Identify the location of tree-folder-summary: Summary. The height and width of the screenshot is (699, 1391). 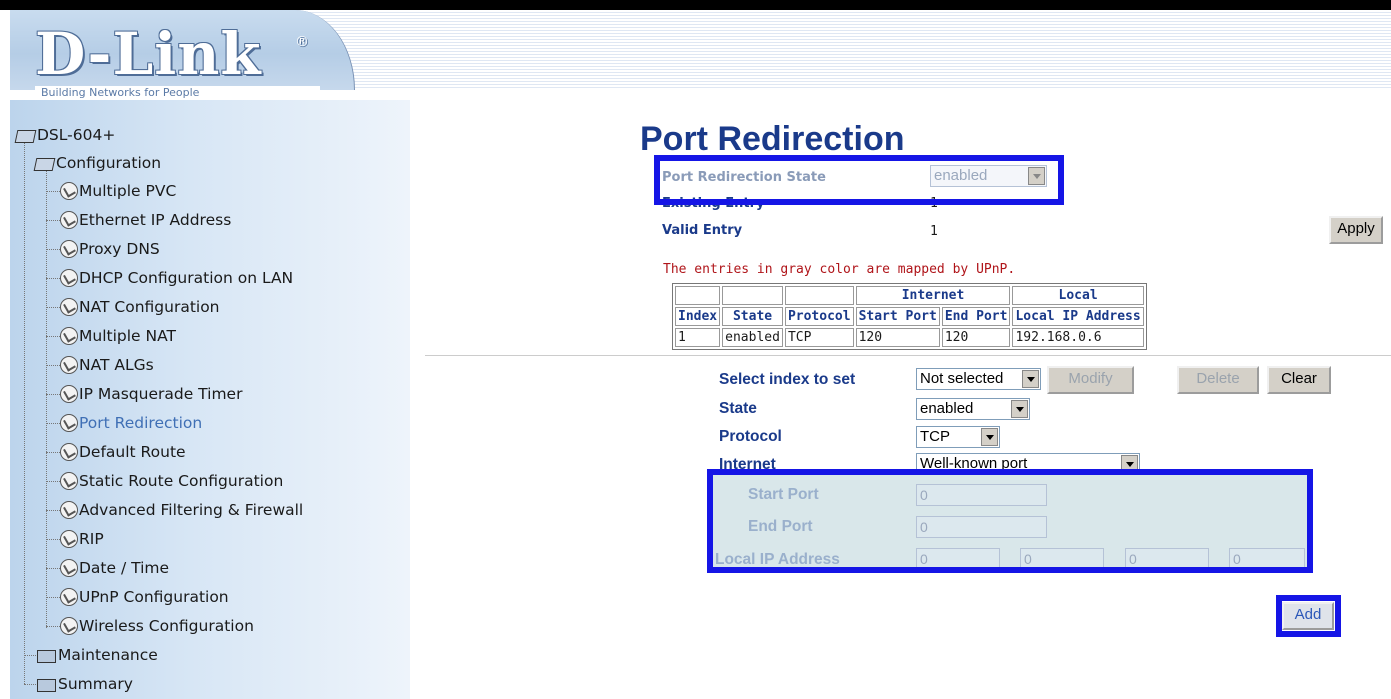
(84, 684).